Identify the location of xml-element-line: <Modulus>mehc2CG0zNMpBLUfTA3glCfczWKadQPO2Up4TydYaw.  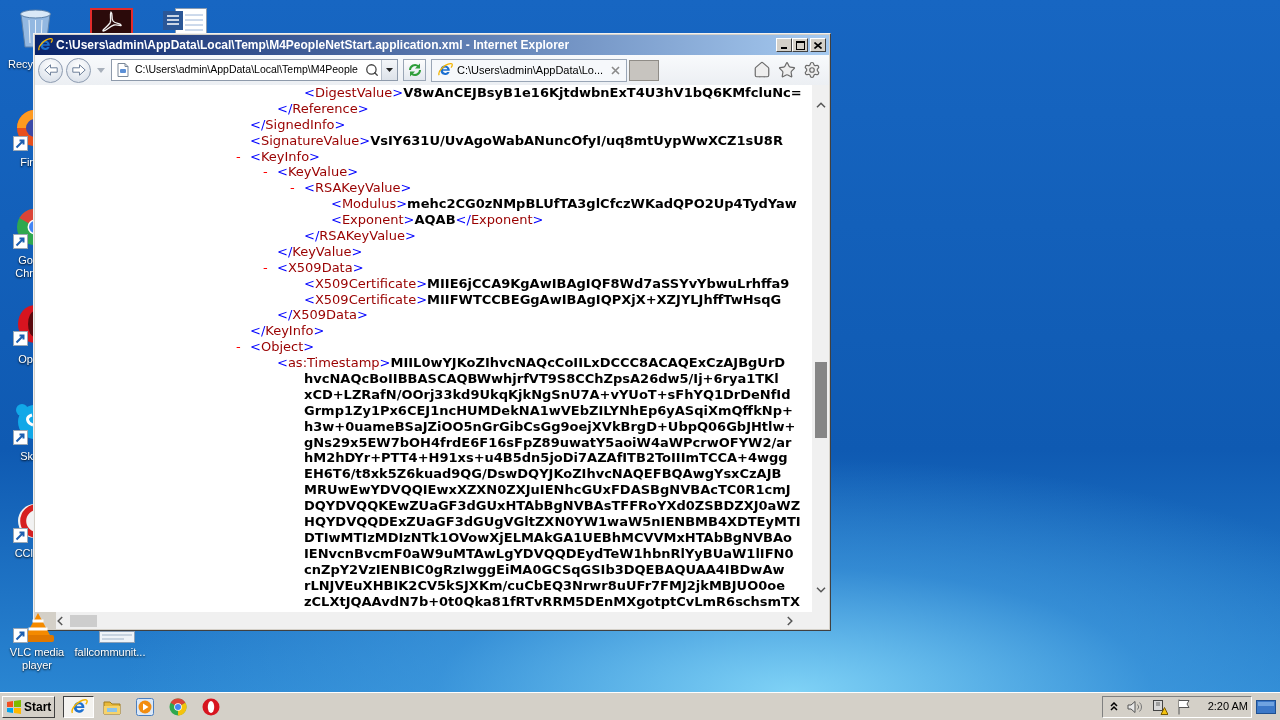
(564, 204).